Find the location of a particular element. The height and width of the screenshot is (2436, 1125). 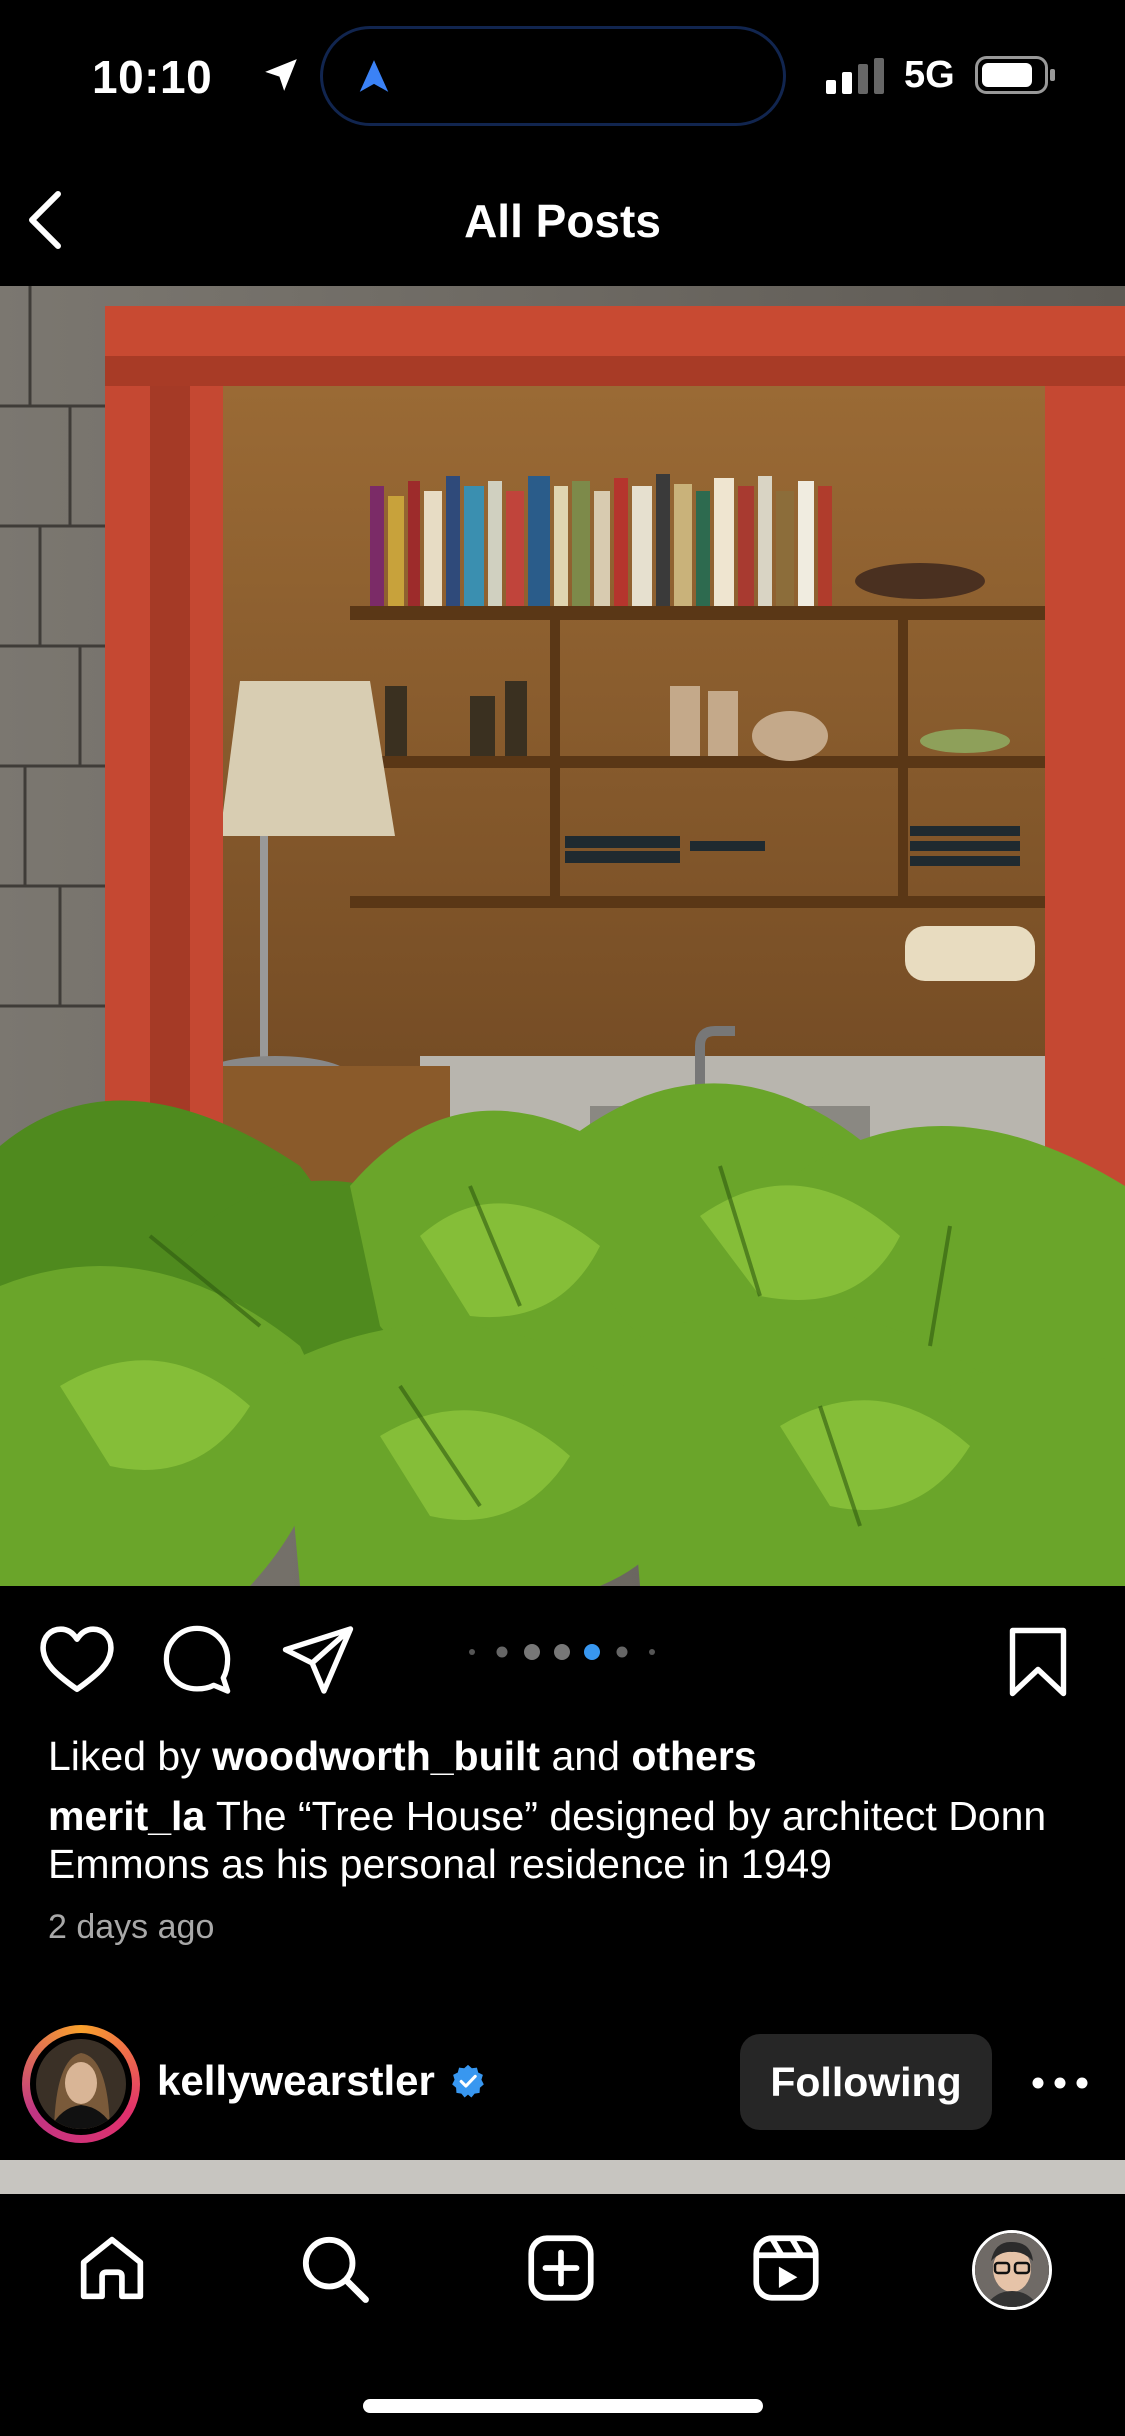

navigation-arrow-icon is located at coordinates (374, 76).